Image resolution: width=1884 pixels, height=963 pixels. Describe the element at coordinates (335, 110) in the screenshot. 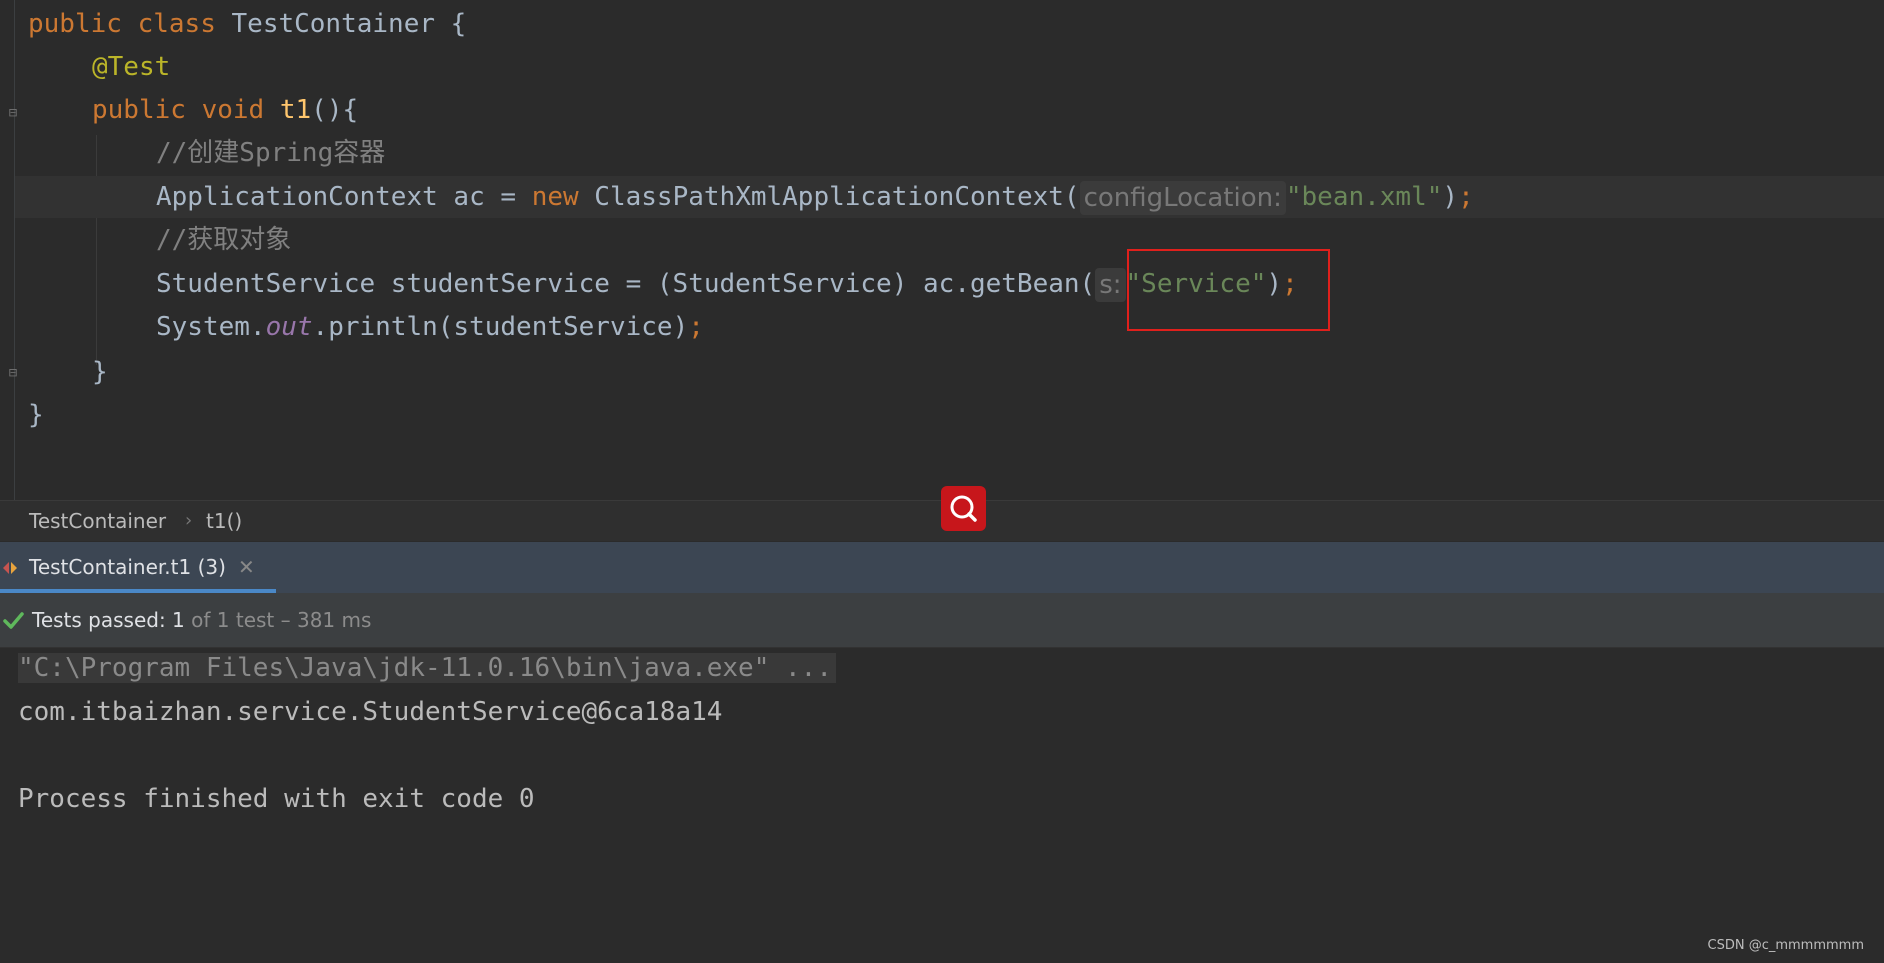

I see `method-params: (){` at that location.